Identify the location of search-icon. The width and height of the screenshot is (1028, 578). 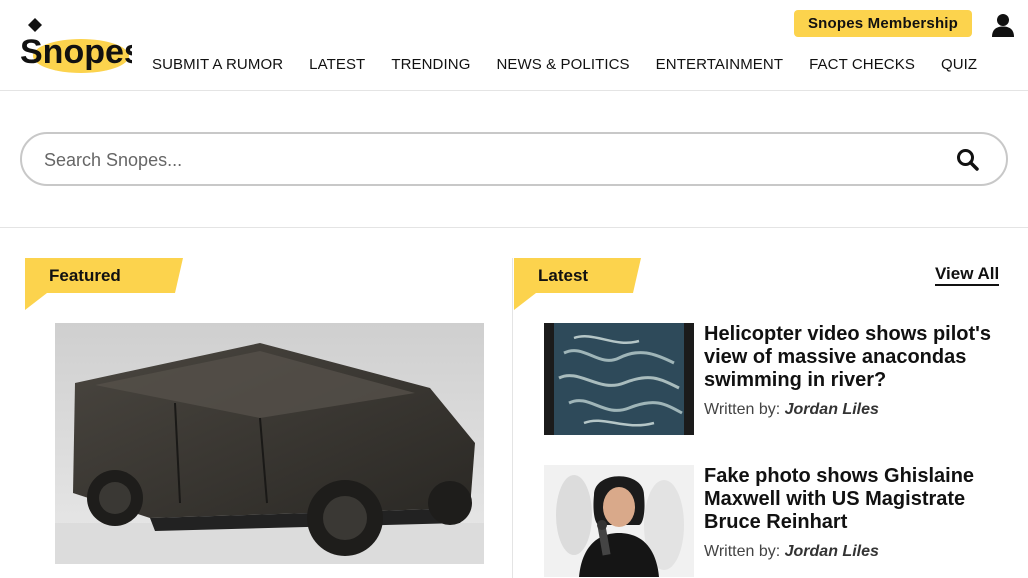
(968, 160).